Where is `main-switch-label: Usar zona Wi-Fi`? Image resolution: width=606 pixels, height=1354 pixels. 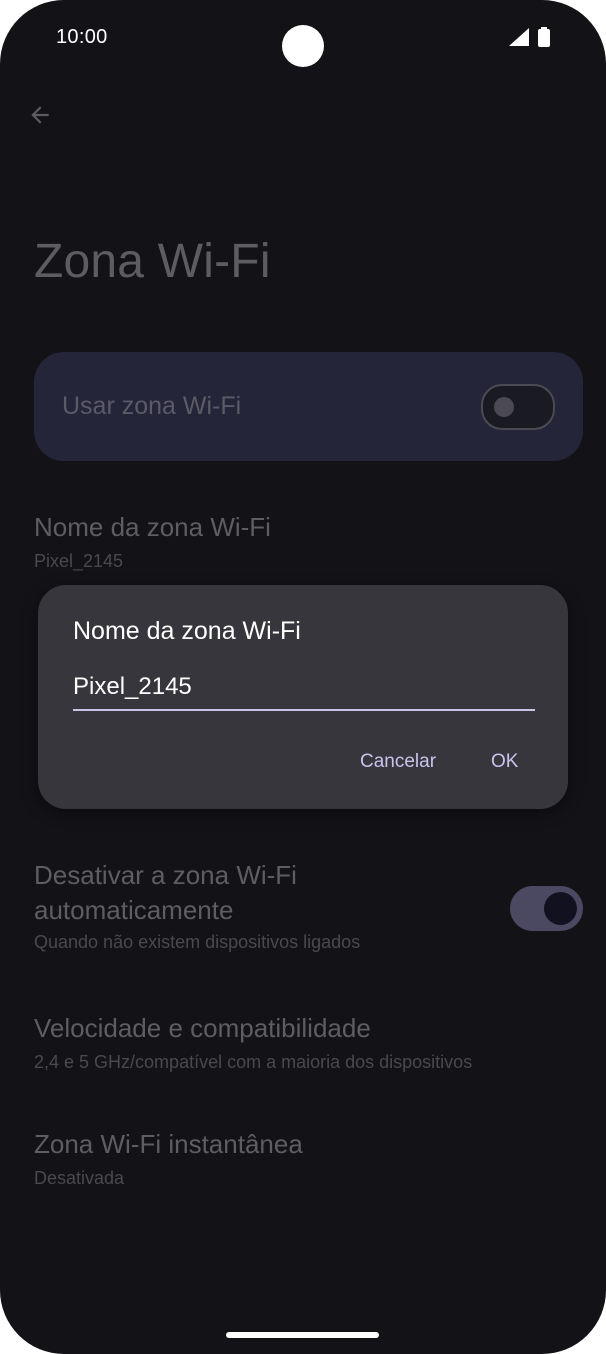 main-switch-label: Usar zona Wi-Fi is located at coordinates (152, 406).